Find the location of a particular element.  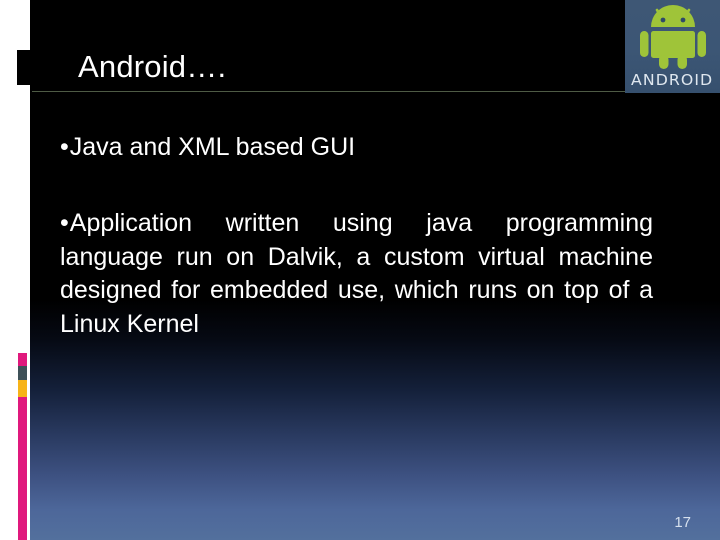

android-robot-icon is located at coordinates (672, 37).